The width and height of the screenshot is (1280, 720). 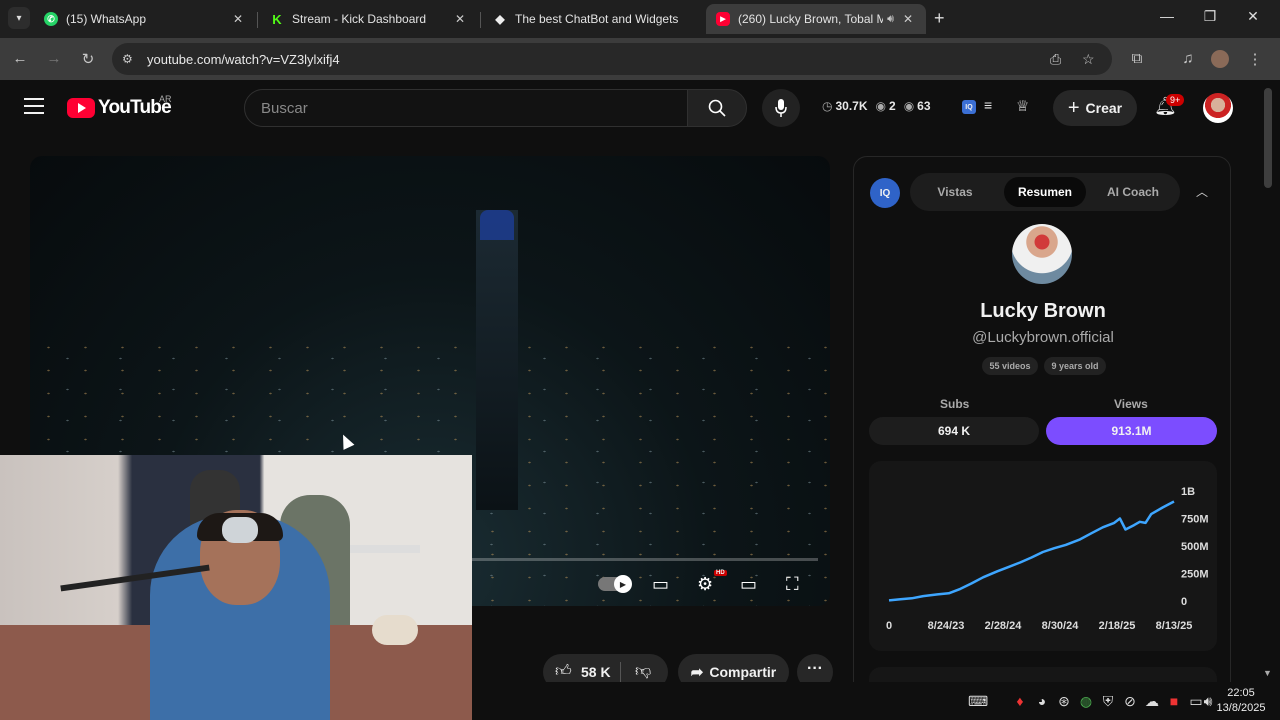 I want to click on diamond-icon: ◆, so click(x=500, y=19).